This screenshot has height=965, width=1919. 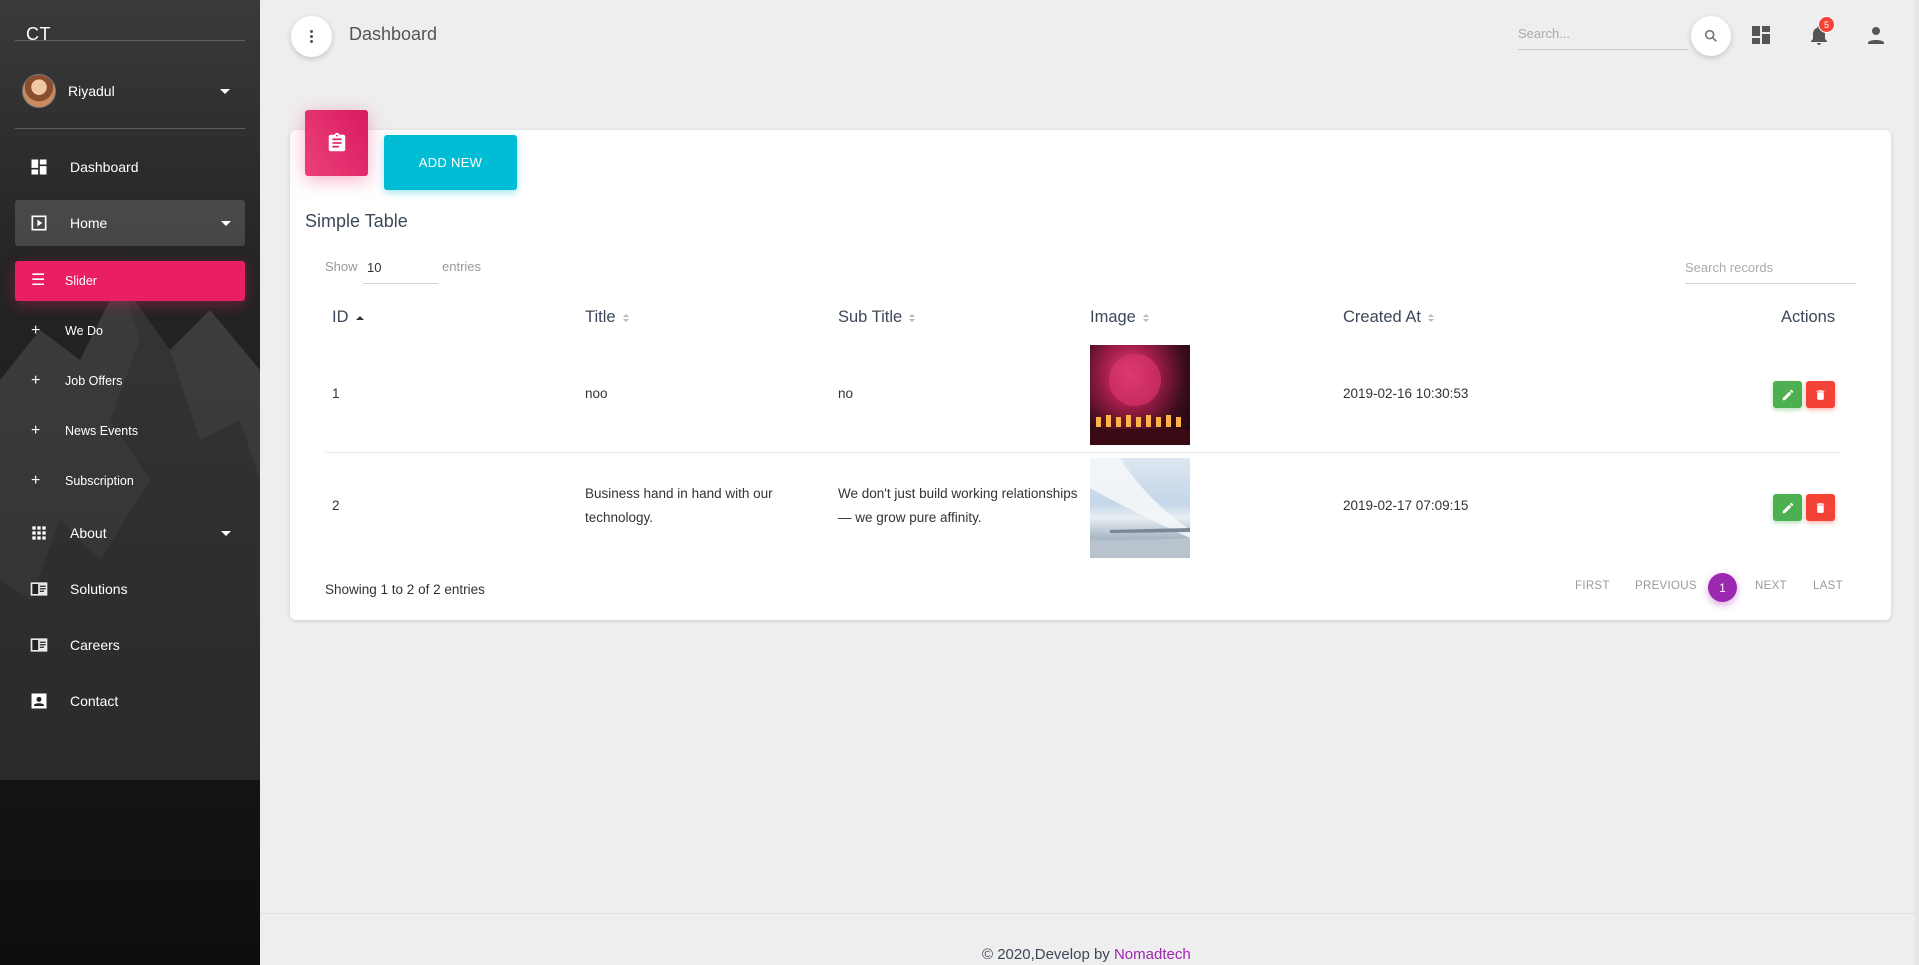 What do you see at coordinates (450, 162) in the screenshot?
I see `add-new-button: ADD NEW` at bounding box center [450, 162].